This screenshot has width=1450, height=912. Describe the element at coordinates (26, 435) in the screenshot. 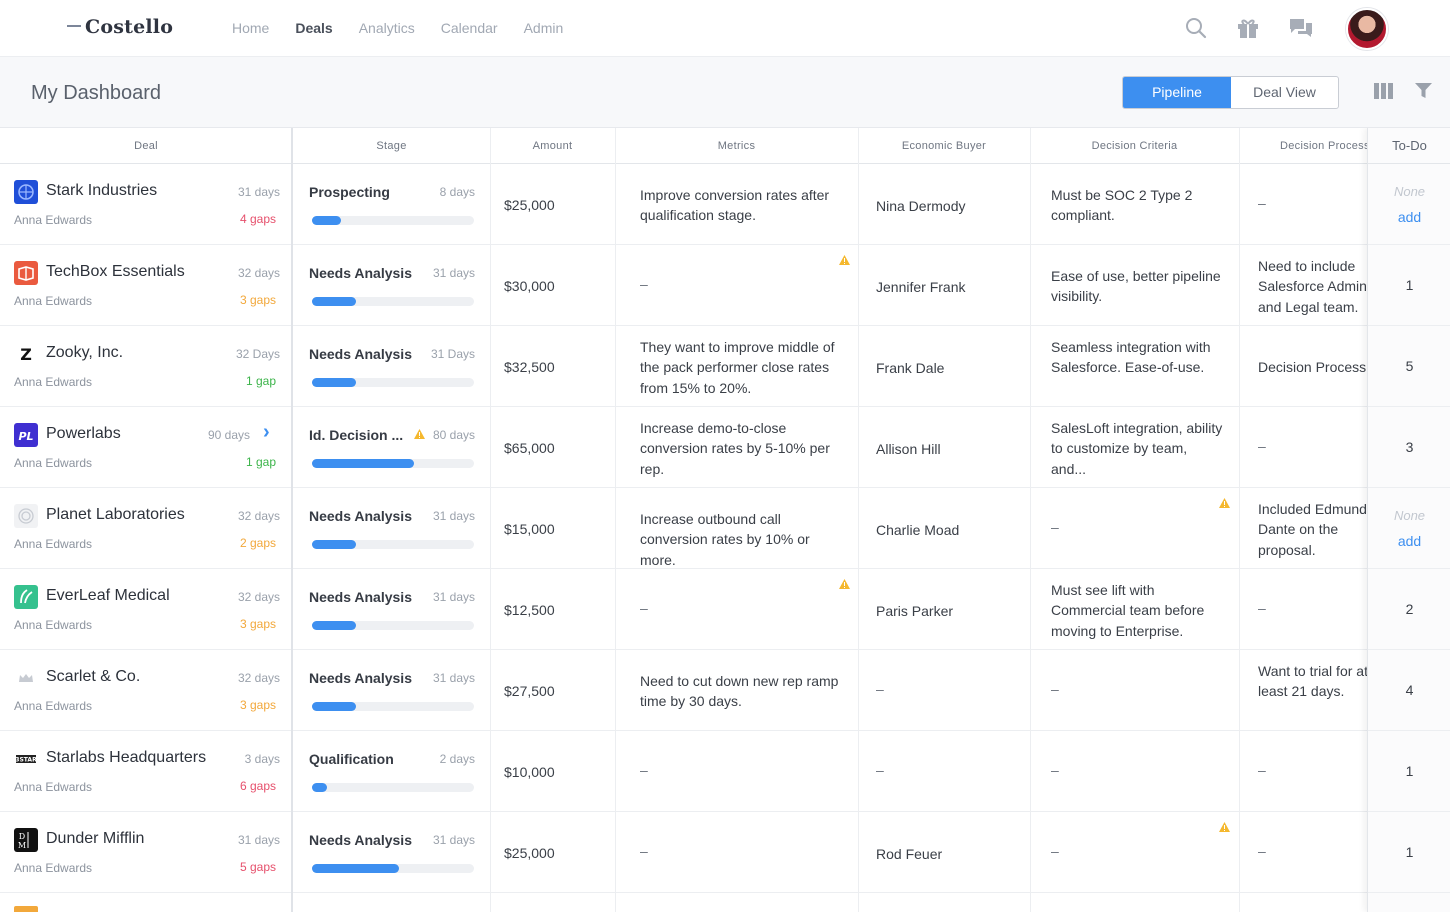

I see `powerlabs-logo-icon: PL` at that location.